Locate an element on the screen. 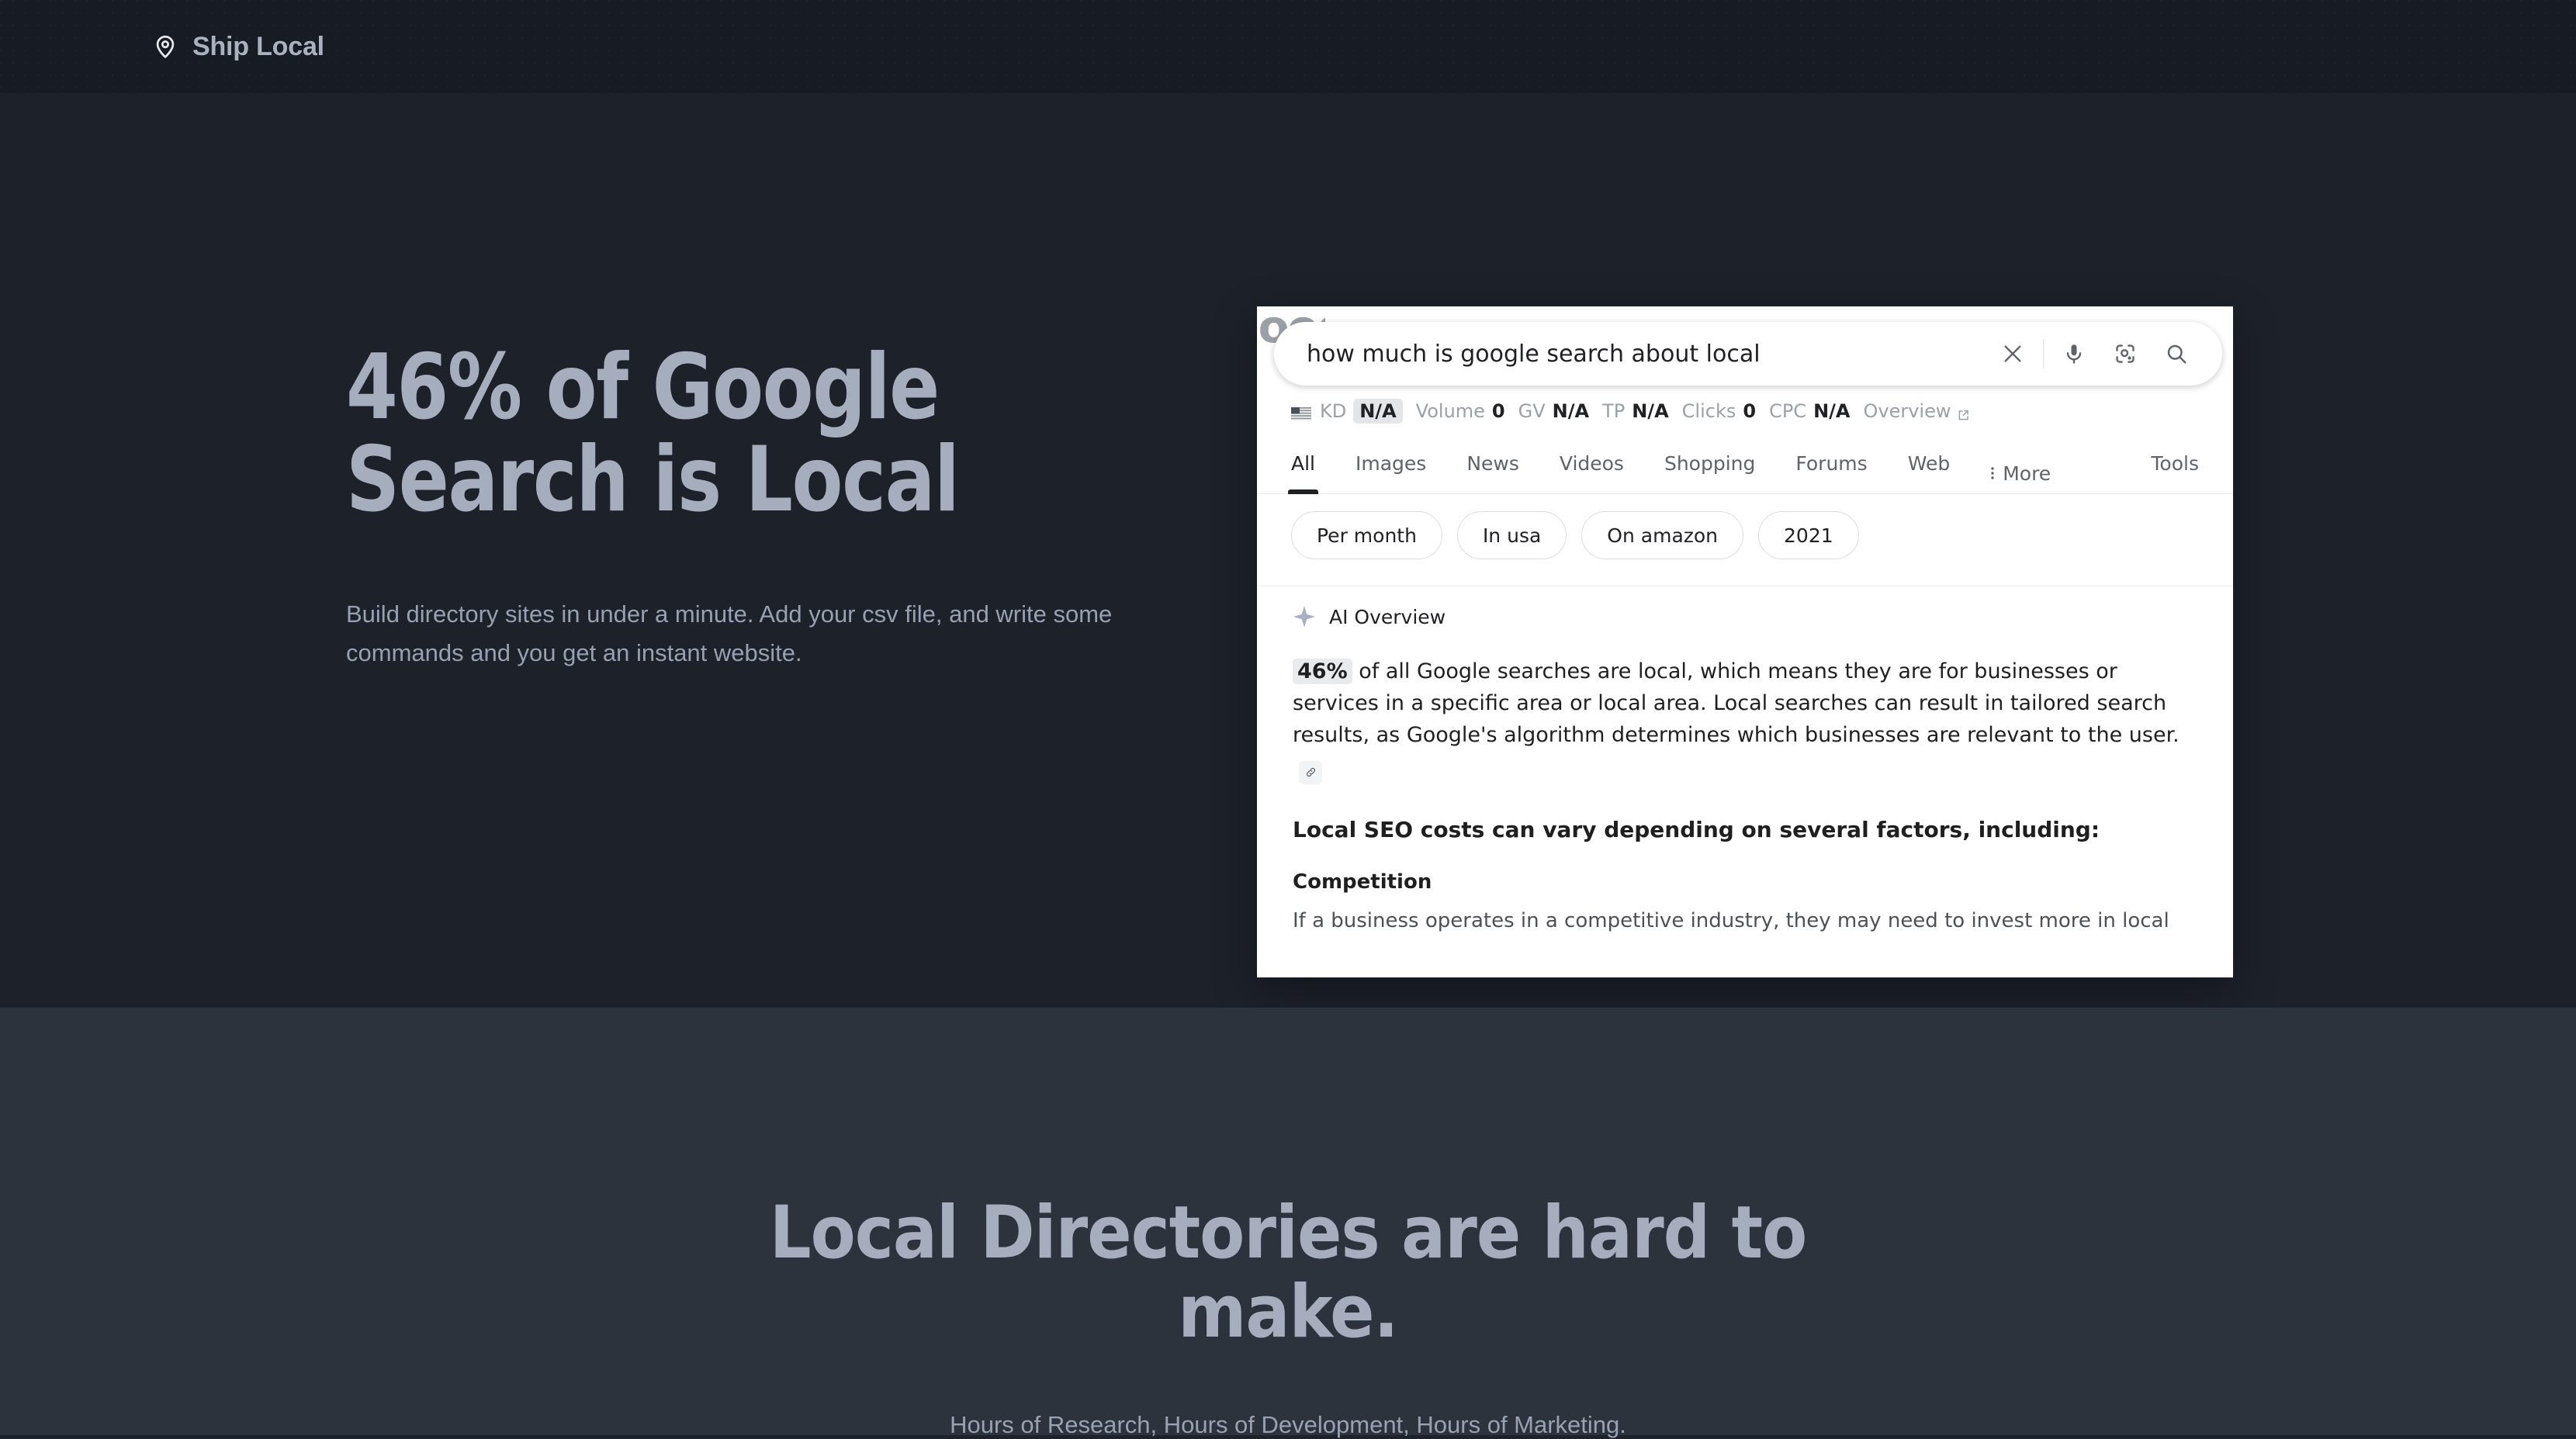 This screenshot has height=1439, width=2576. overview-link: Overview is located at coordinates (1907, 411).